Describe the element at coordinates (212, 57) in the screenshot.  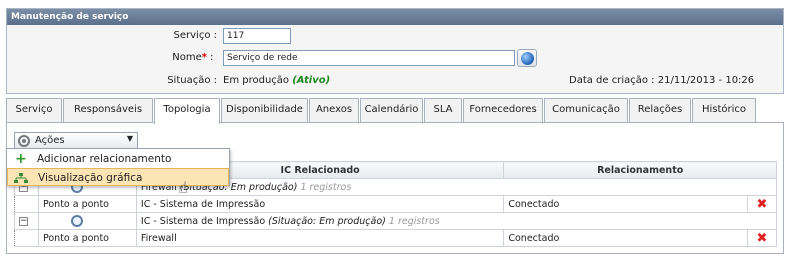
I see `nome-colon: :` at that location.